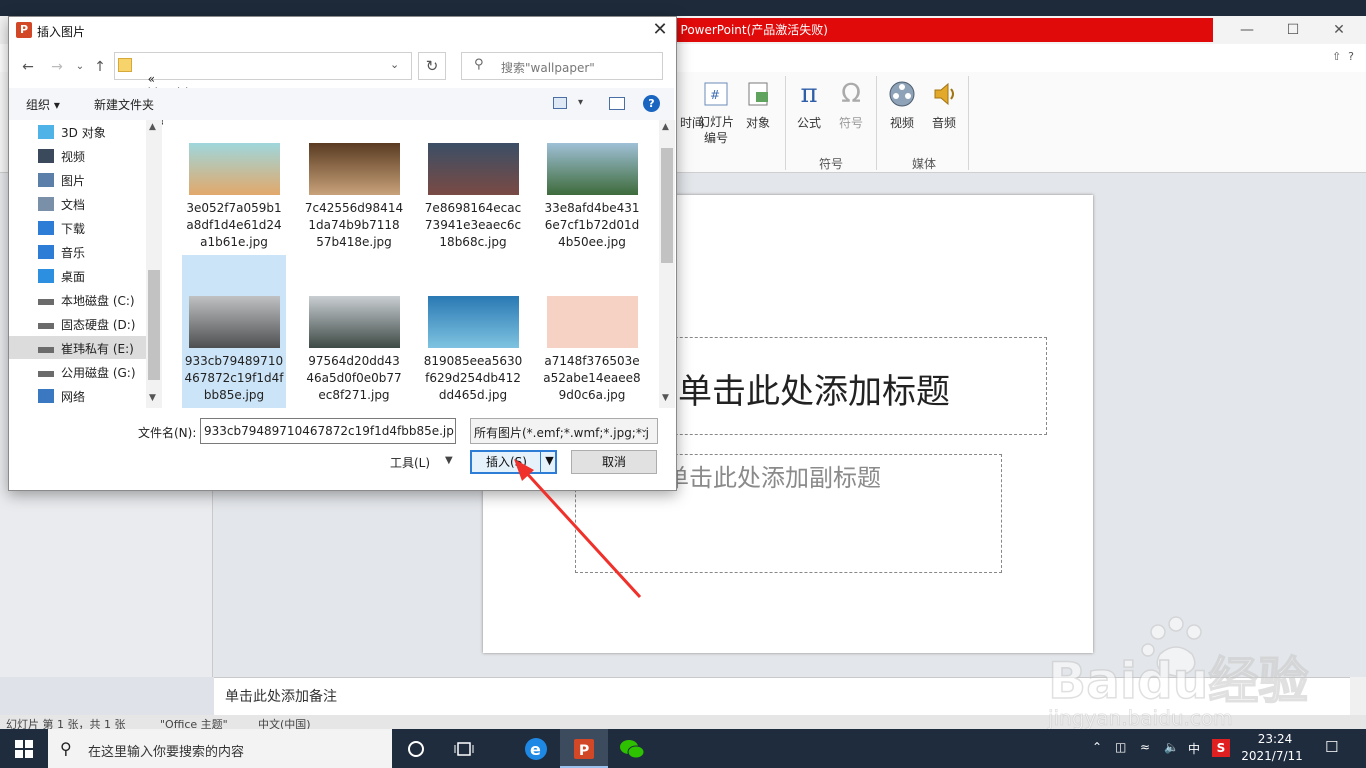  What do you see at coordinates (73, 276) in the screenshot?
I see `nav-item-label: 桌面` at bounding box center [73, 276].